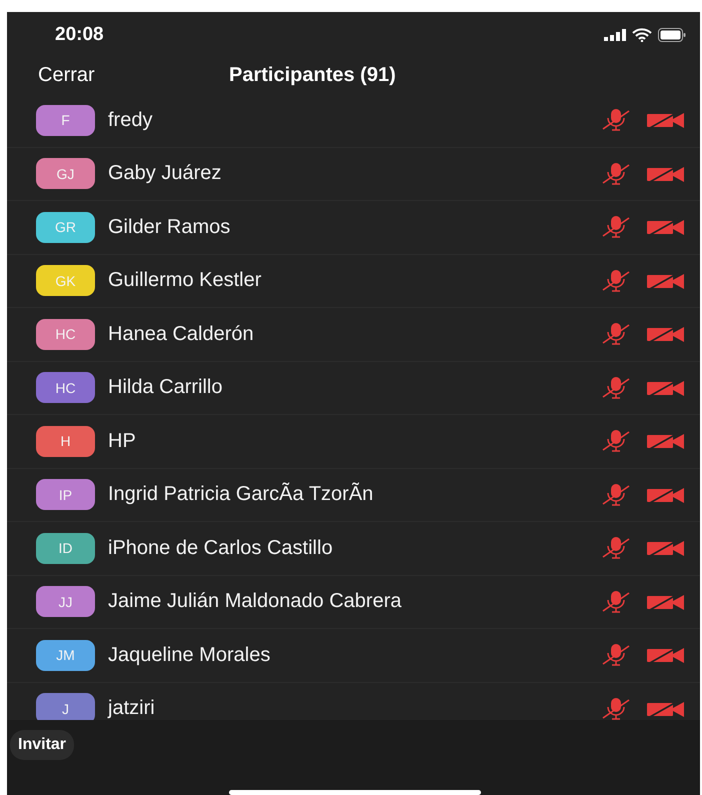 The image size is (702, 795). Describe the element at coordinates (642, 35) in the screenshot. I see `wifi-icon` at that location.